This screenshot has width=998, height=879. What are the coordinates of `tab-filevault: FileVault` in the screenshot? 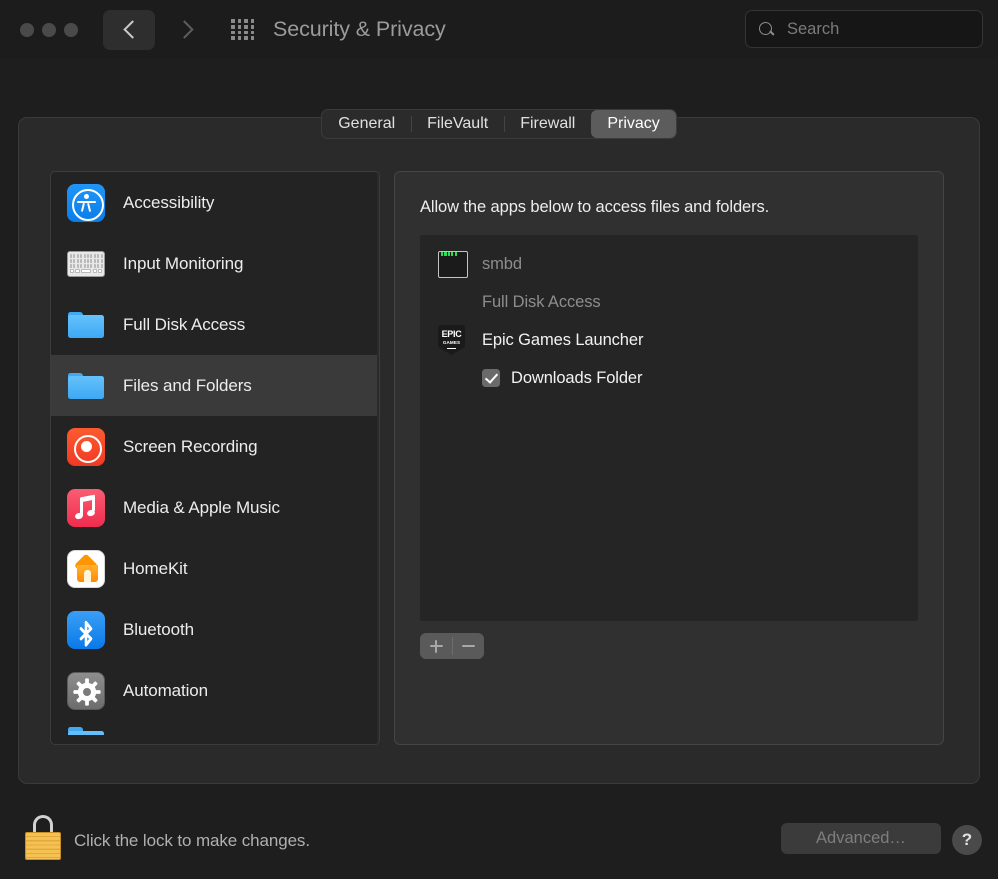 It's located at (457, 124).